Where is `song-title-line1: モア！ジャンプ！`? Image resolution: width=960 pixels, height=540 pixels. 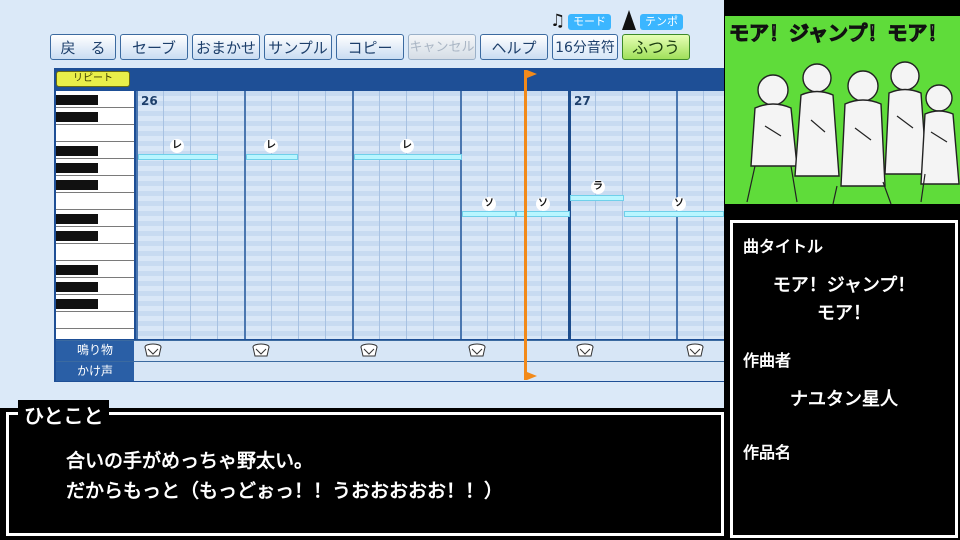
song-title-line1: モア！ジャンプ！ is located at coordinates (844, 285).